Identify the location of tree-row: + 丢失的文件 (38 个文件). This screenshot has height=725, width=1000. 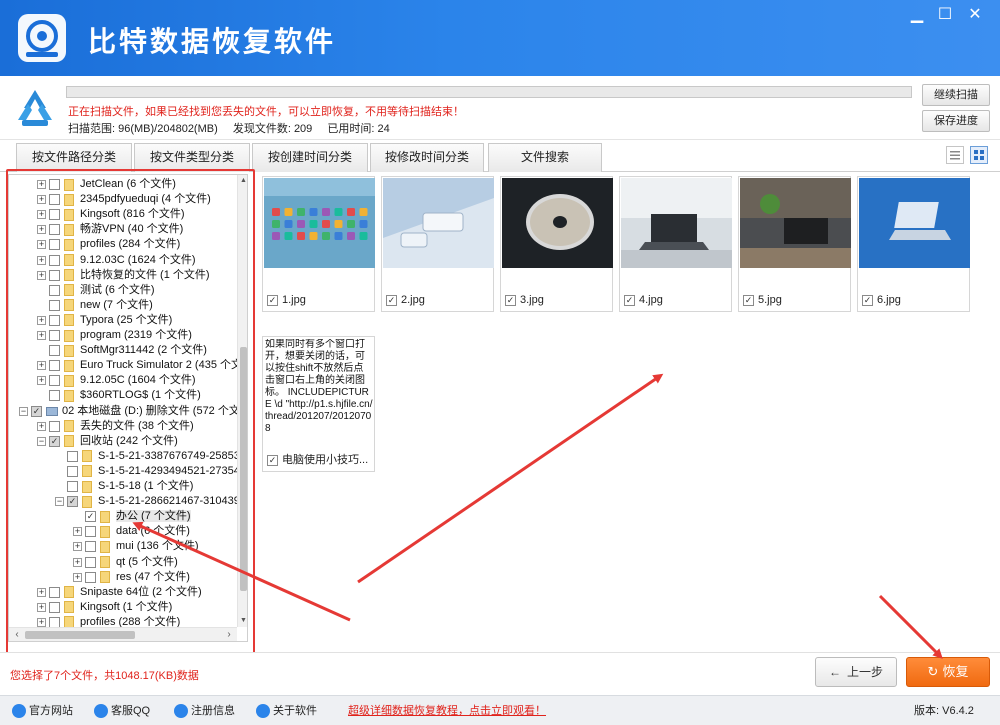
(115, 426).